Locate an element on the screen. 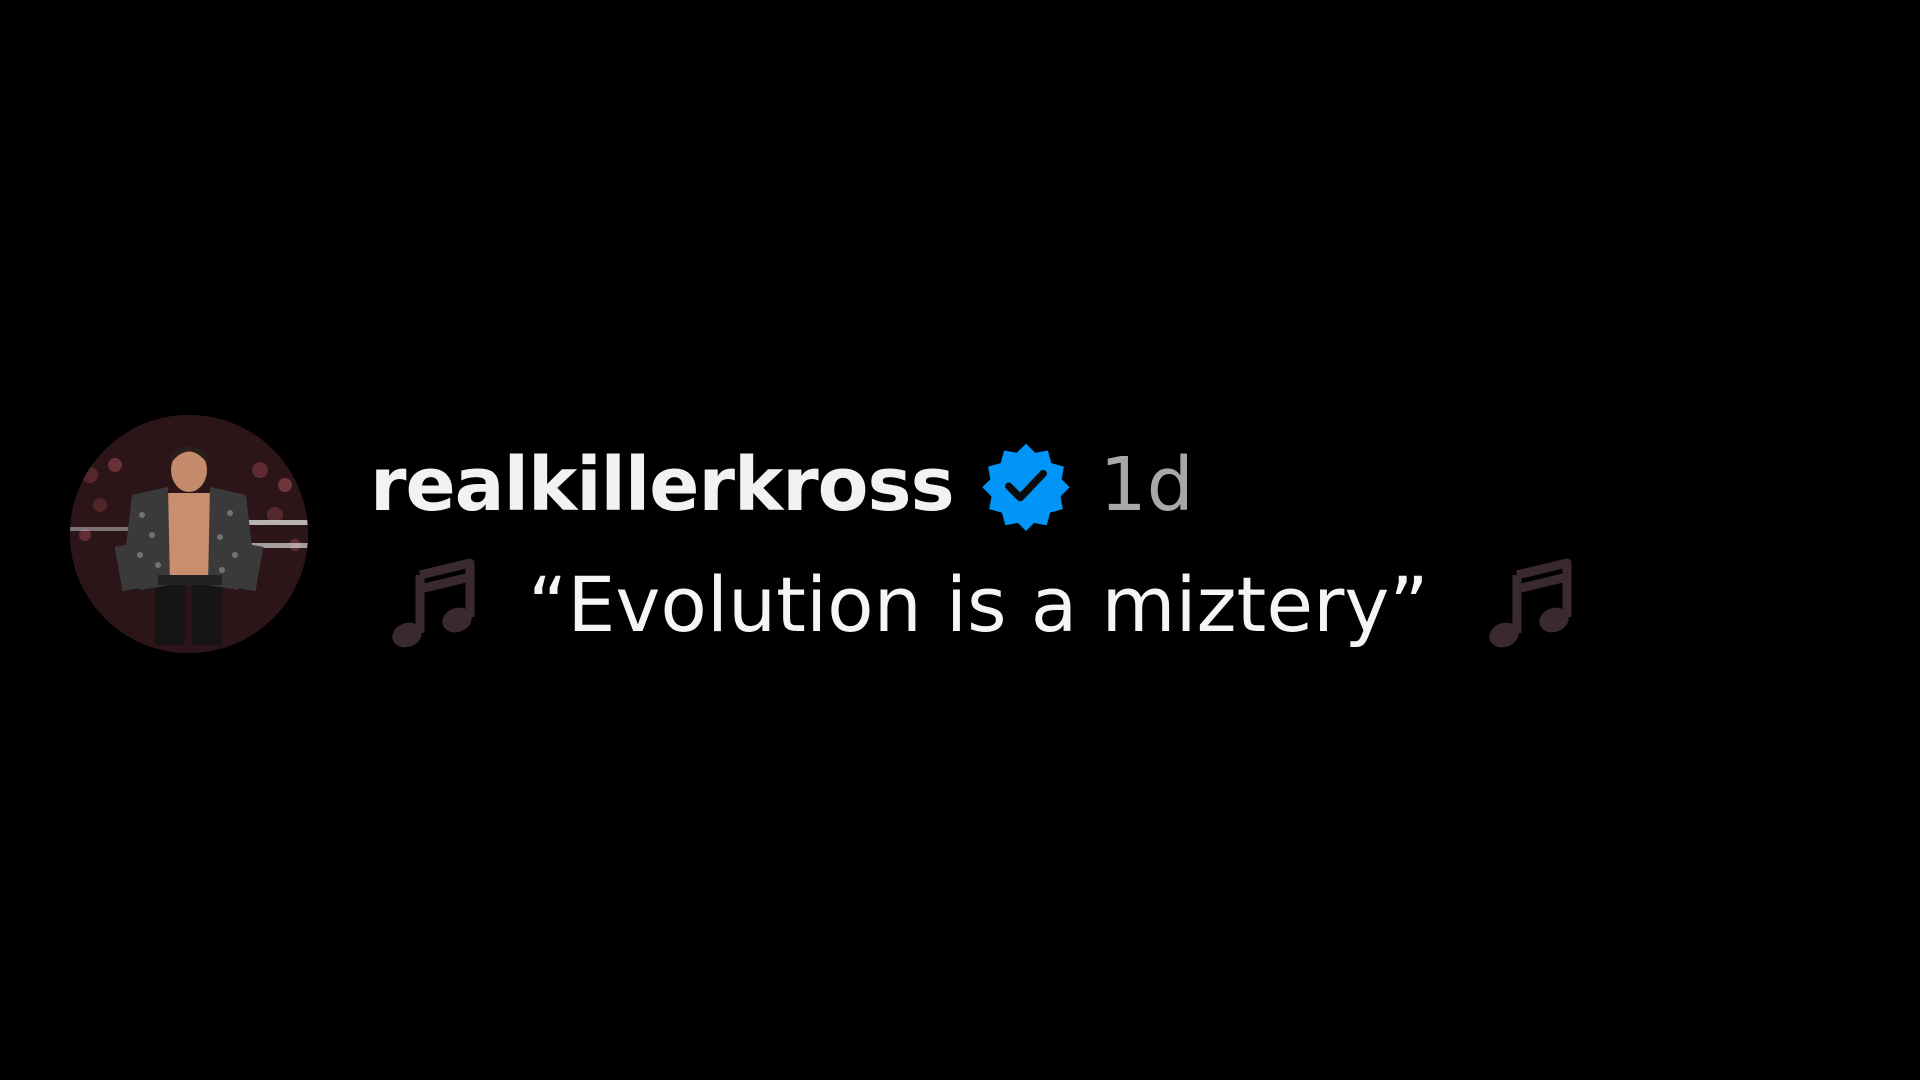 Image resolution: width=1920 pixels, height=1080 pixels. avatar is located at coordinates (189, 534).